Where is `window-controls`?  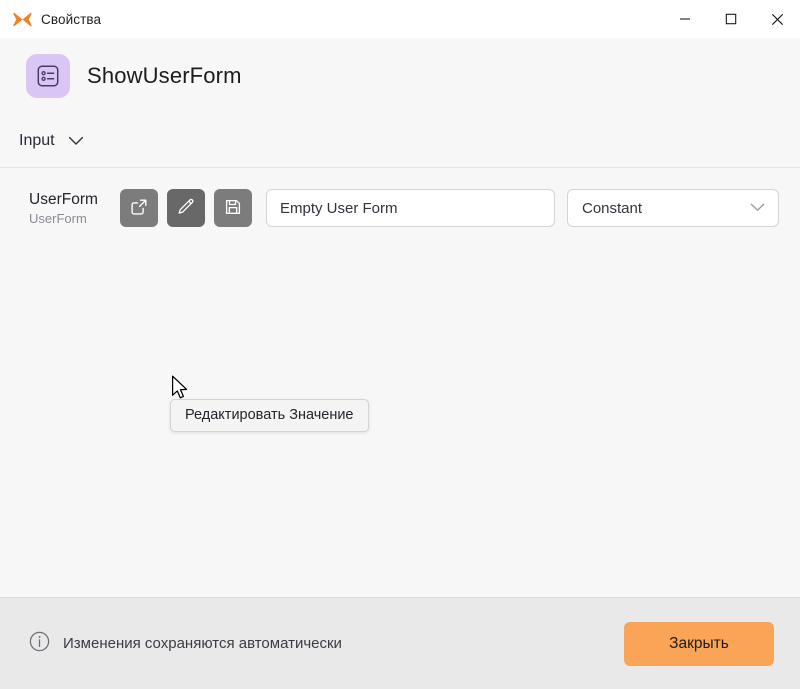 window-controls is located at coordinates (731, 19).